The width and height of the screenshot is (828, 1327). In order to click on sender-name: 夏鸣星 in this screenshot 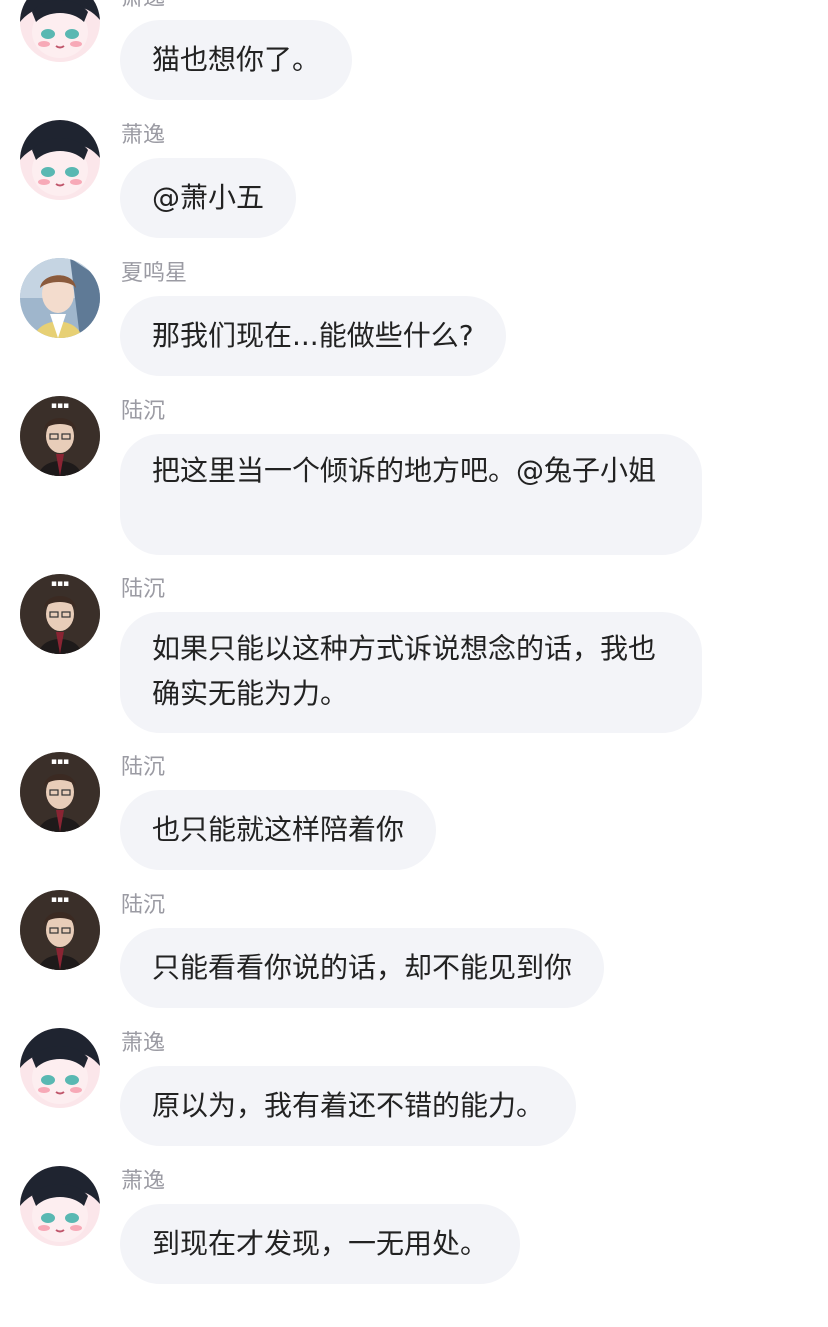, I will do `click(154, 273)`.